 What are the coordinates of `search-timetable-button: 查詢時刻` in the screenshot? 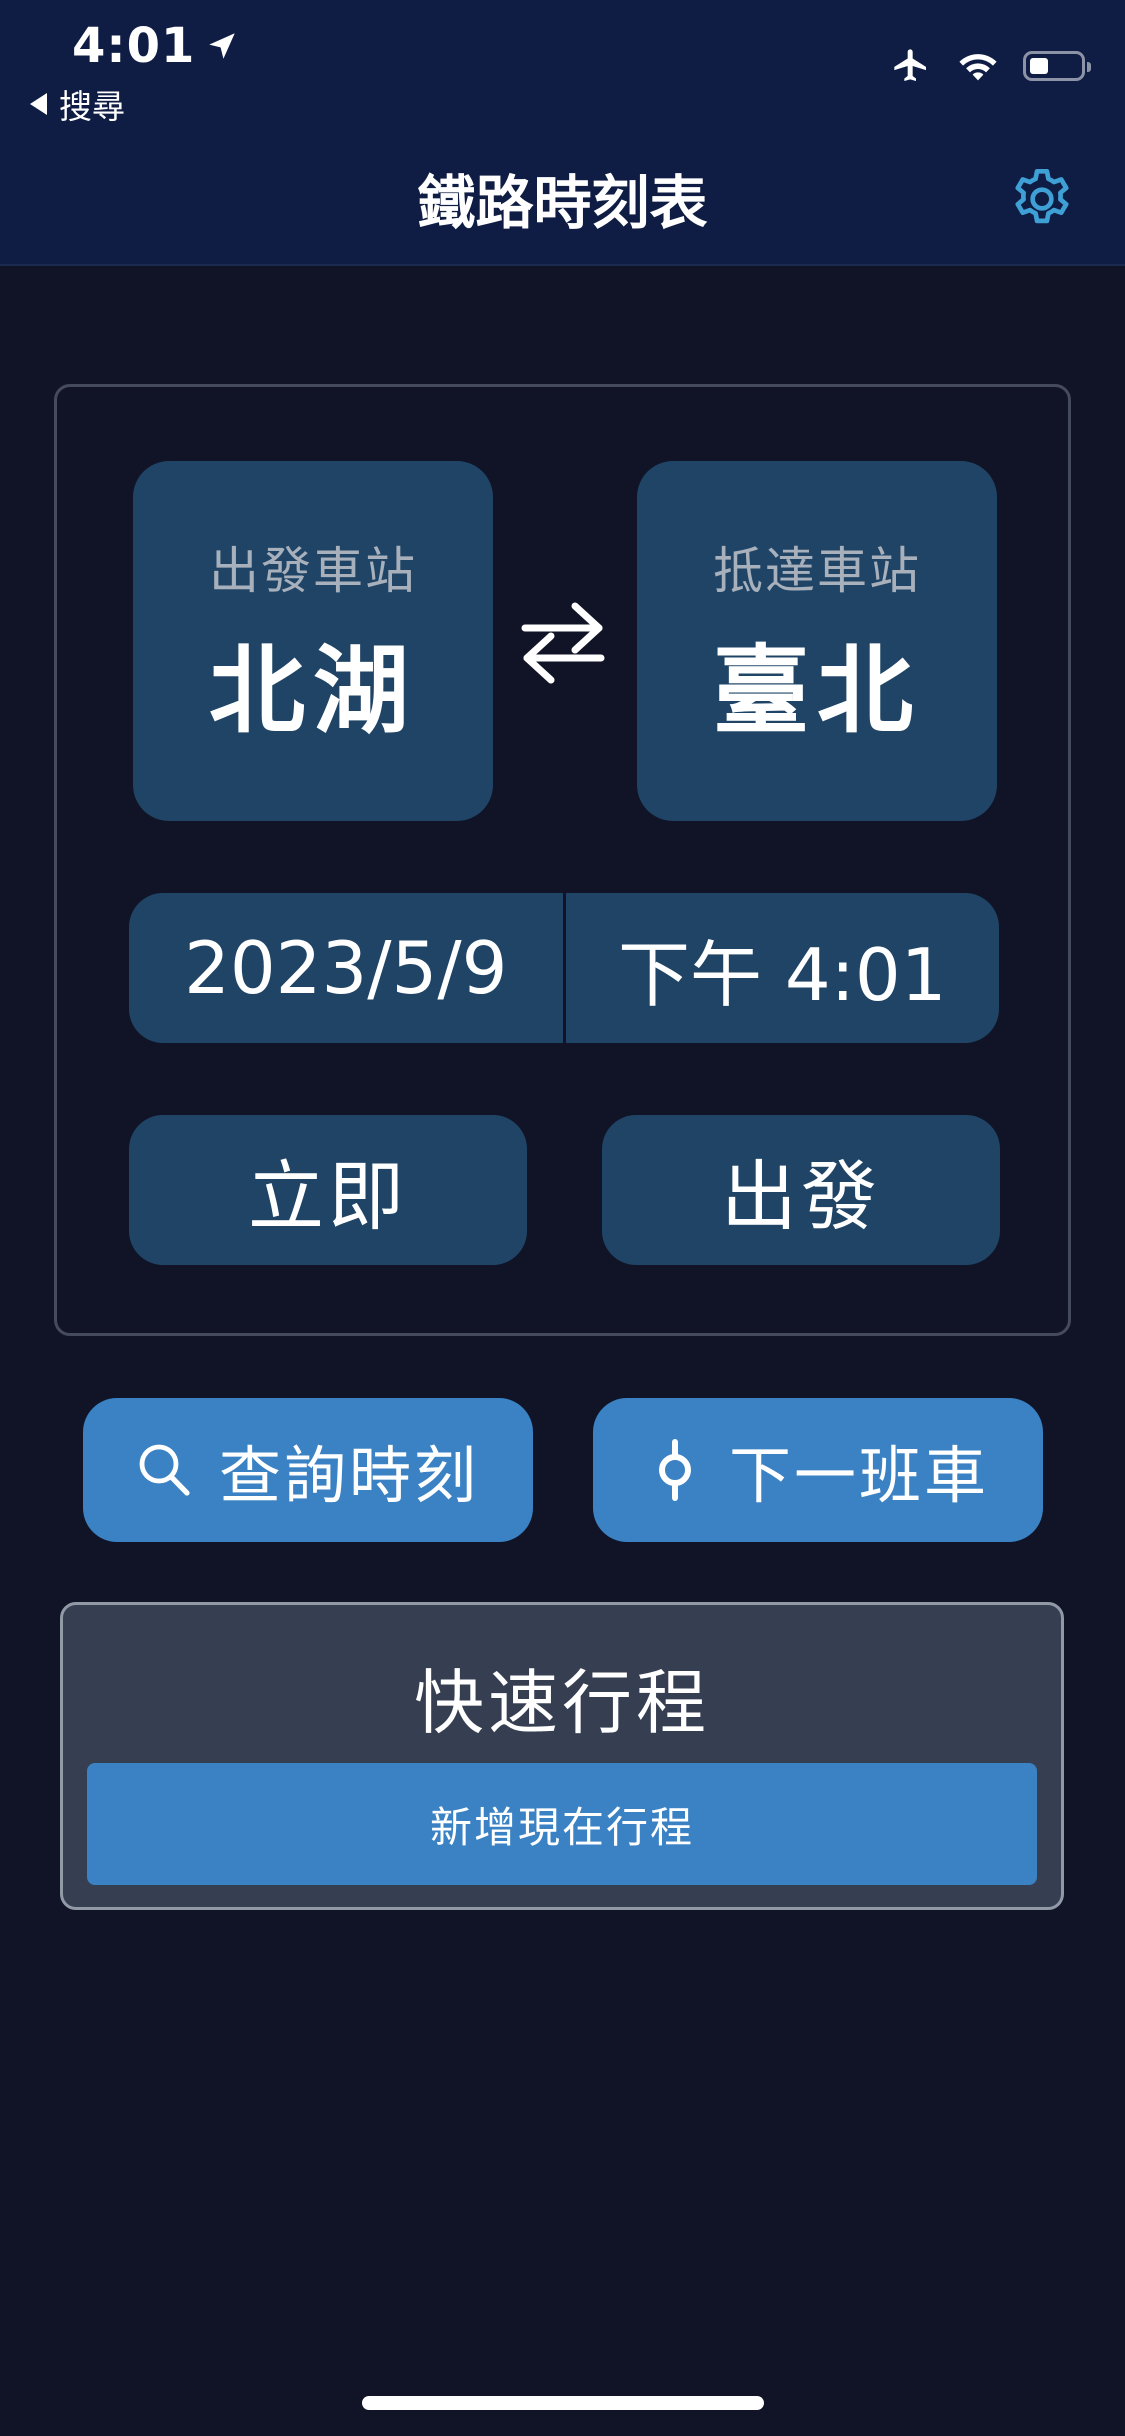 It's located at (308, 1470).